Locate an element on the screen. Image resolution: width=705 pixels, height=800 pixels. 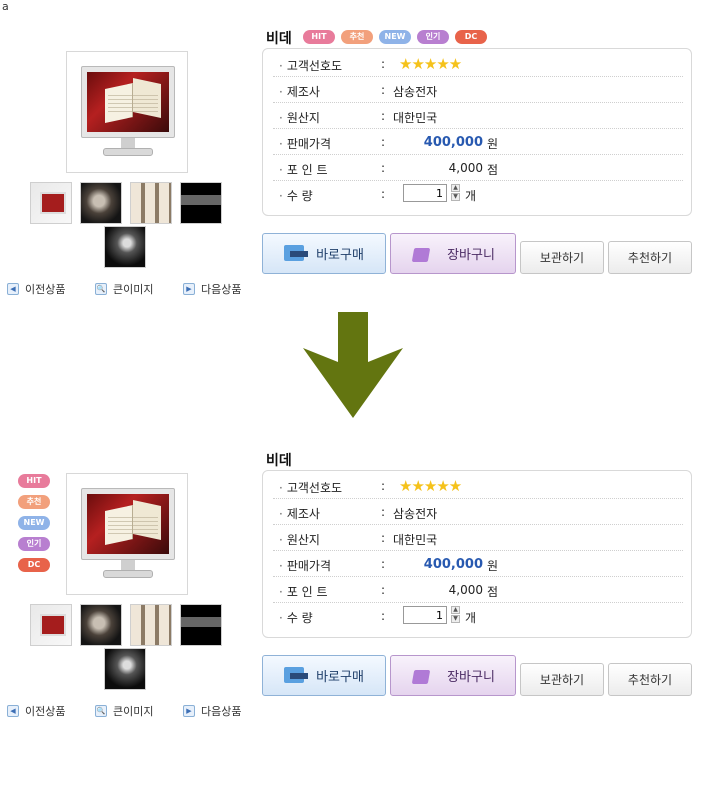
corner-label: a is located at coordinates (5, 6).